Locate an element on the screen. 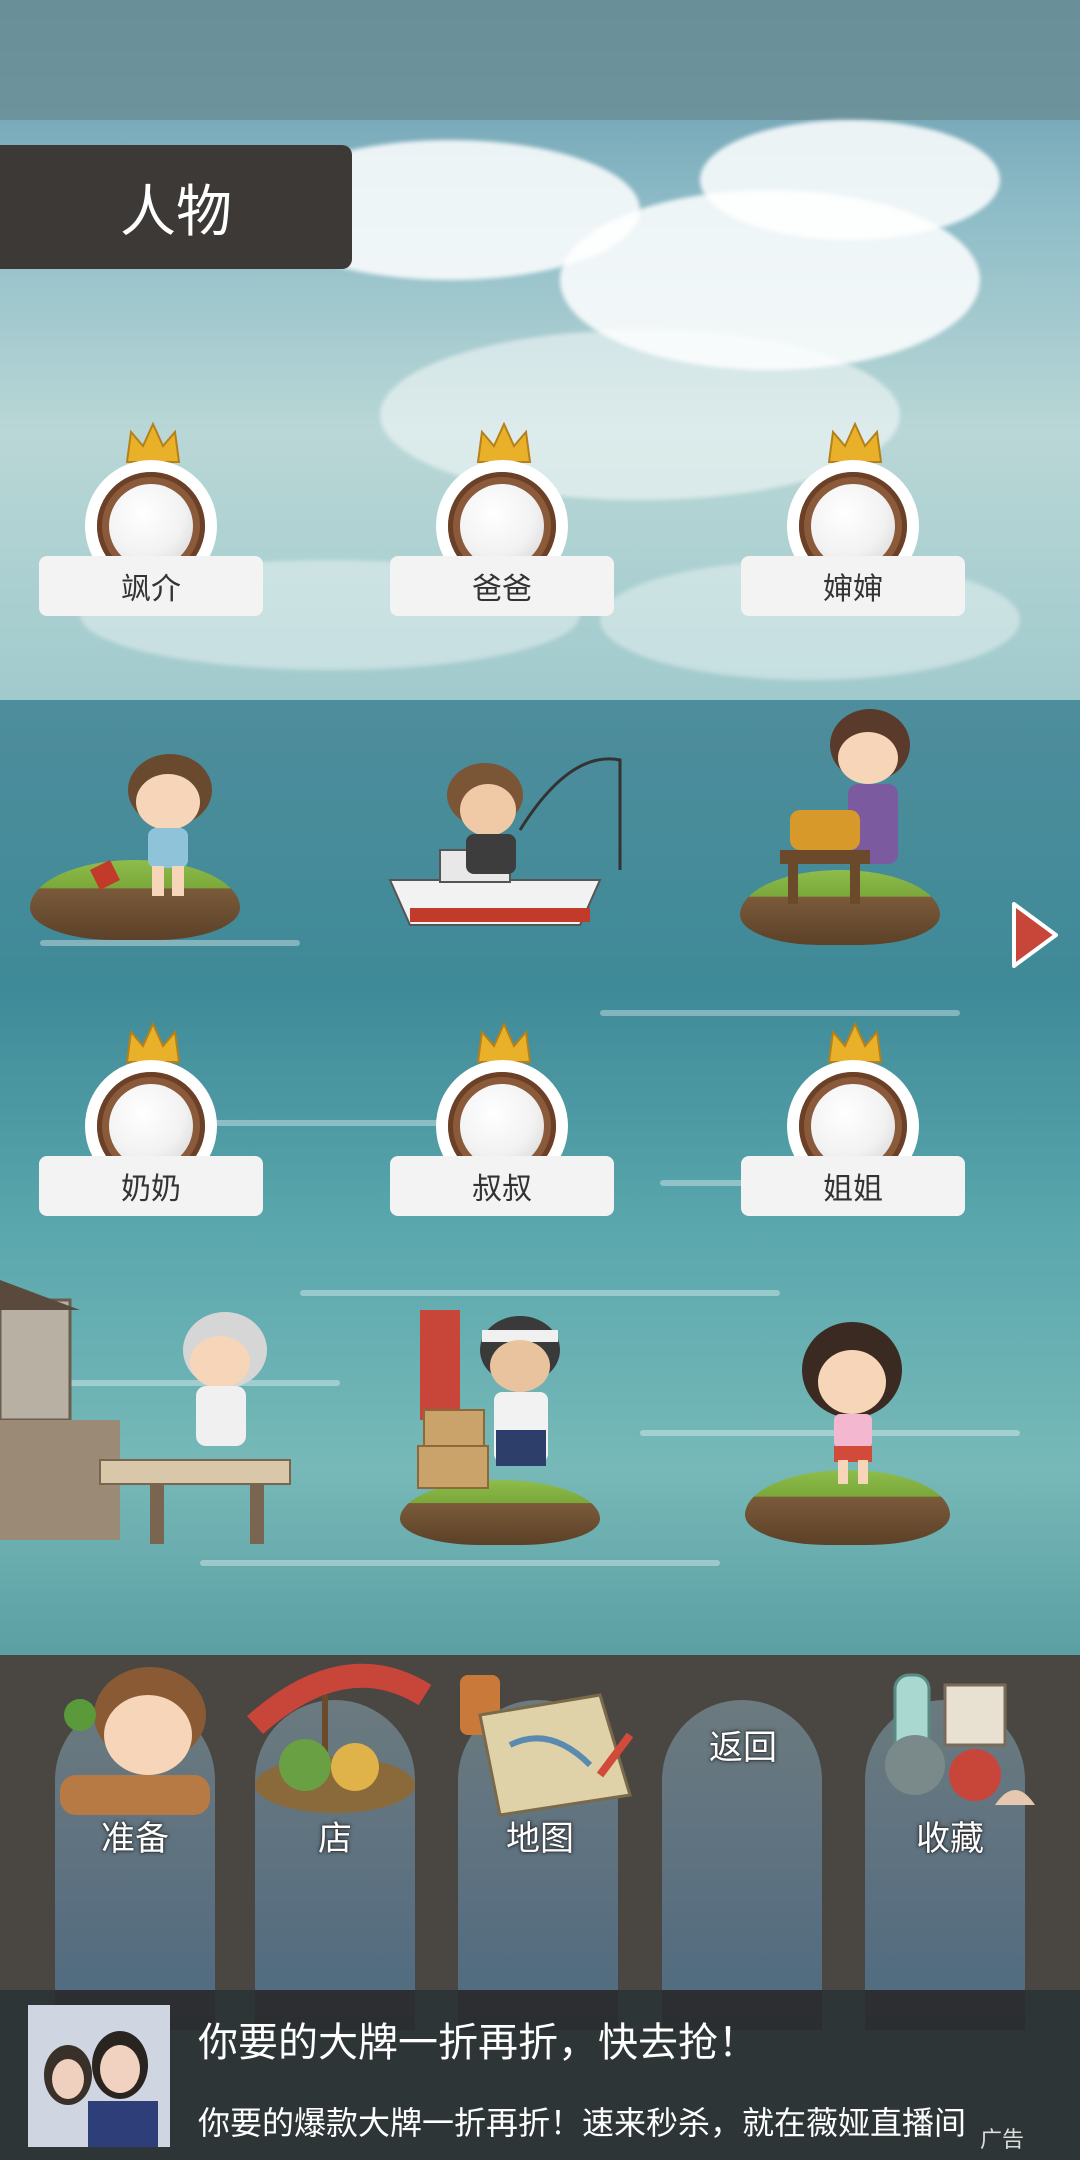  character-name: 爸爸 is located at coordinates (502, 589).